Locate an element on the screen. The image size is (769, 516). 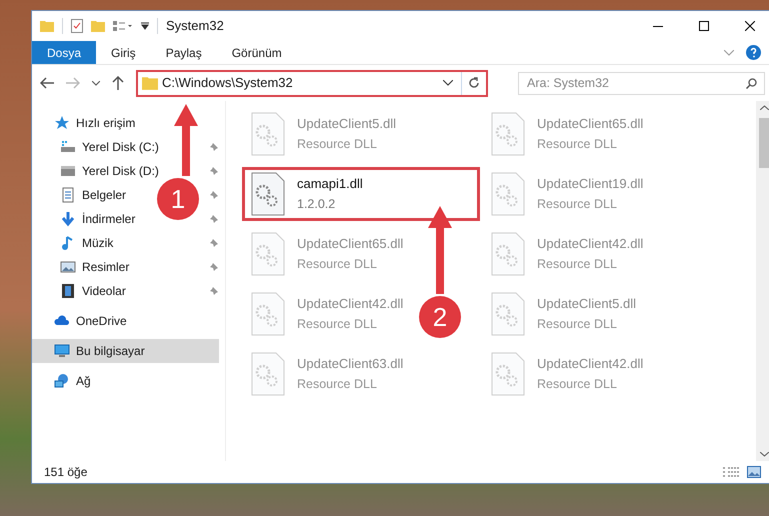
address-bar: C:\Windows\System32 is located at coordinates (312, 83).